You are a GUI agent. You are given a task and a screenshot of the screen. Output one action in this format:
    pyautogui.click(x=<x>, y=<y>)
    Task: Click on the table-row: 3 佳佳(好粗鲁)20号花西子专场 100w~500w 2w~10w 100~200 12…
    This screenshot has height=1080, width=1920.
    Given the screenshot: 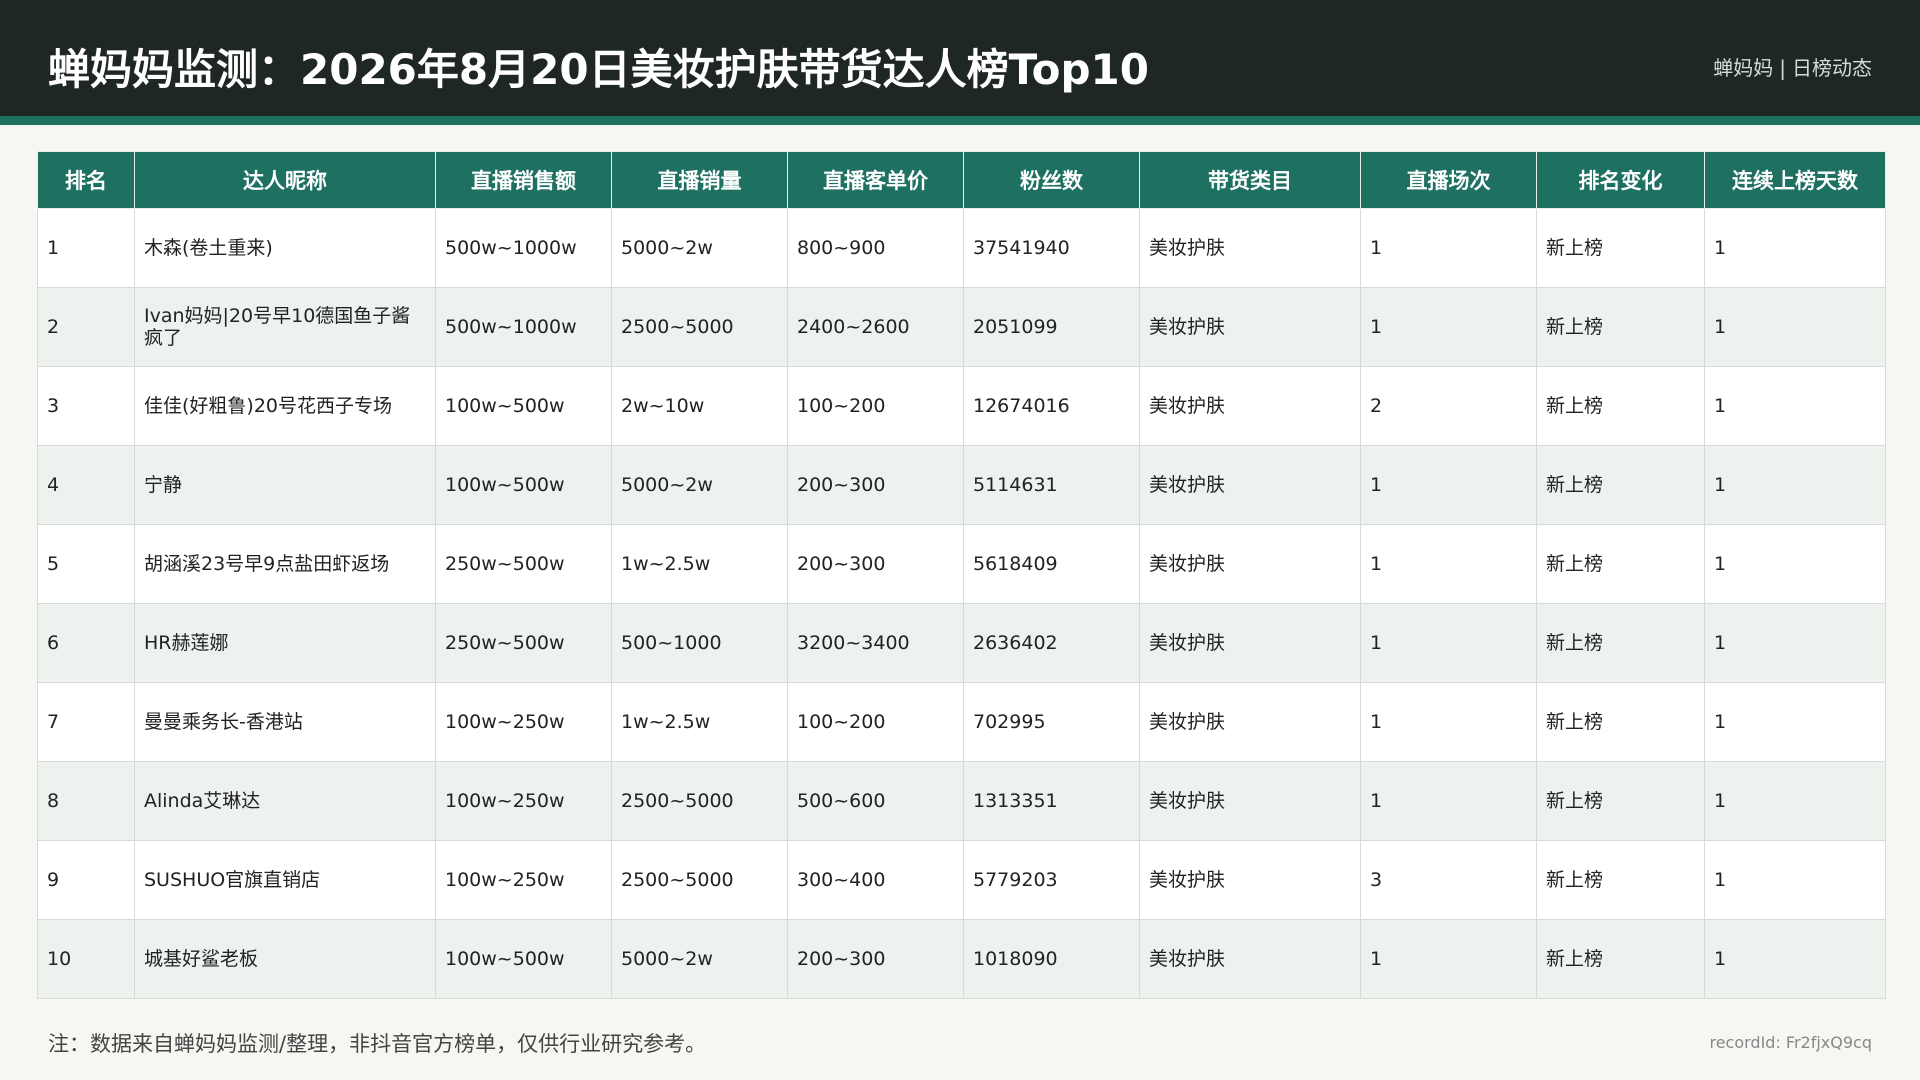 What is the action you would take?
    pyautogui.click(x=961, y=406)
    